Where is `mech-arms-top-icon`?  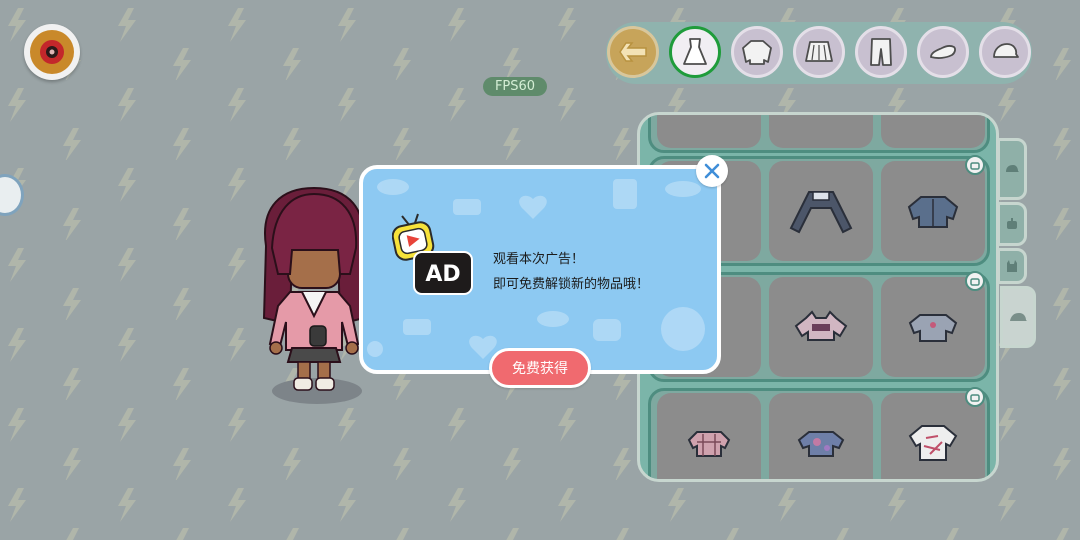
mech-arms-top-icon is located at coordinates (821, 212).